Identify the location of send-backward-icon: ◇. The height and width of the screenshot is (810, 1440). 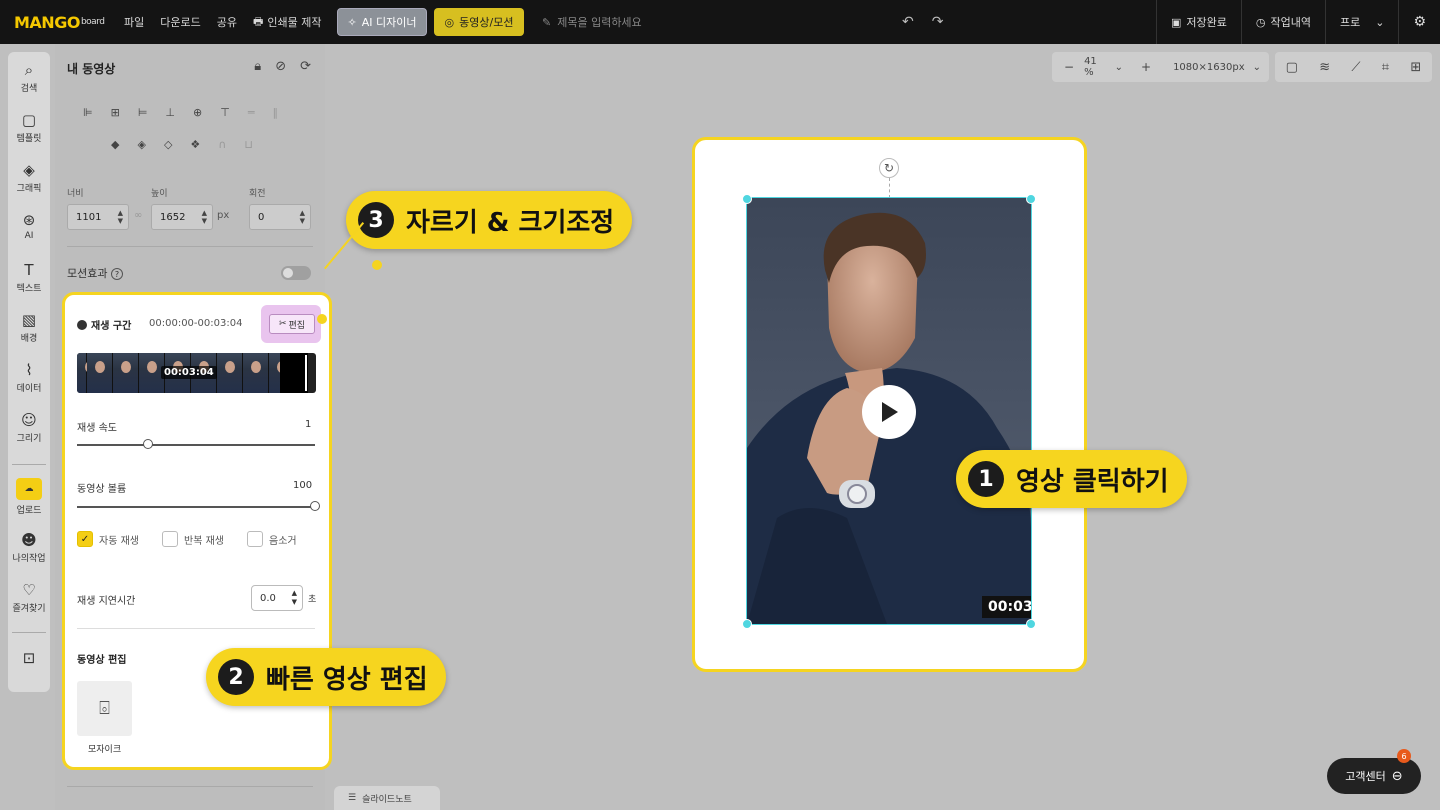
(168, 144).